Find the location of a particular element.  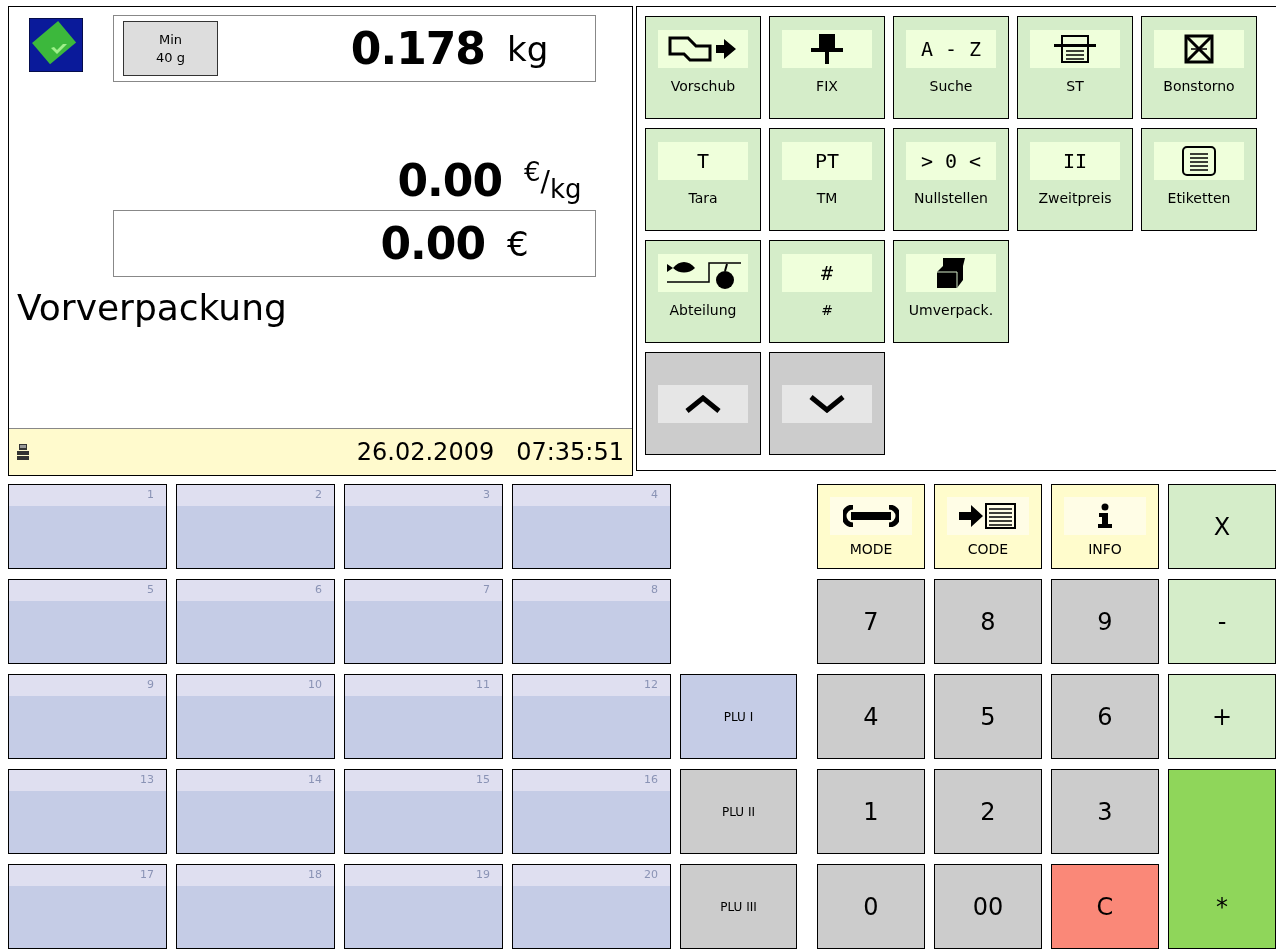

function-key: CODE is located at coordinates (988, 526).